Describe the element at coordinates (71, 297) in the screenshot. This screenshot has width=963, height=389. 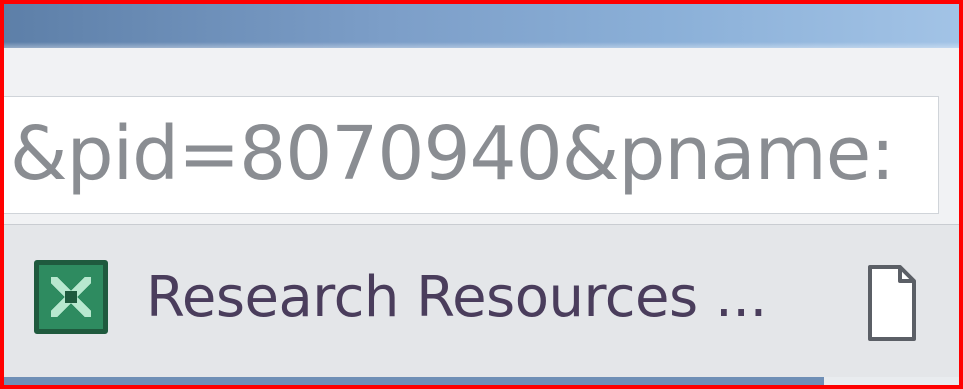
I see `research-resources-favicon-icon` at that location.